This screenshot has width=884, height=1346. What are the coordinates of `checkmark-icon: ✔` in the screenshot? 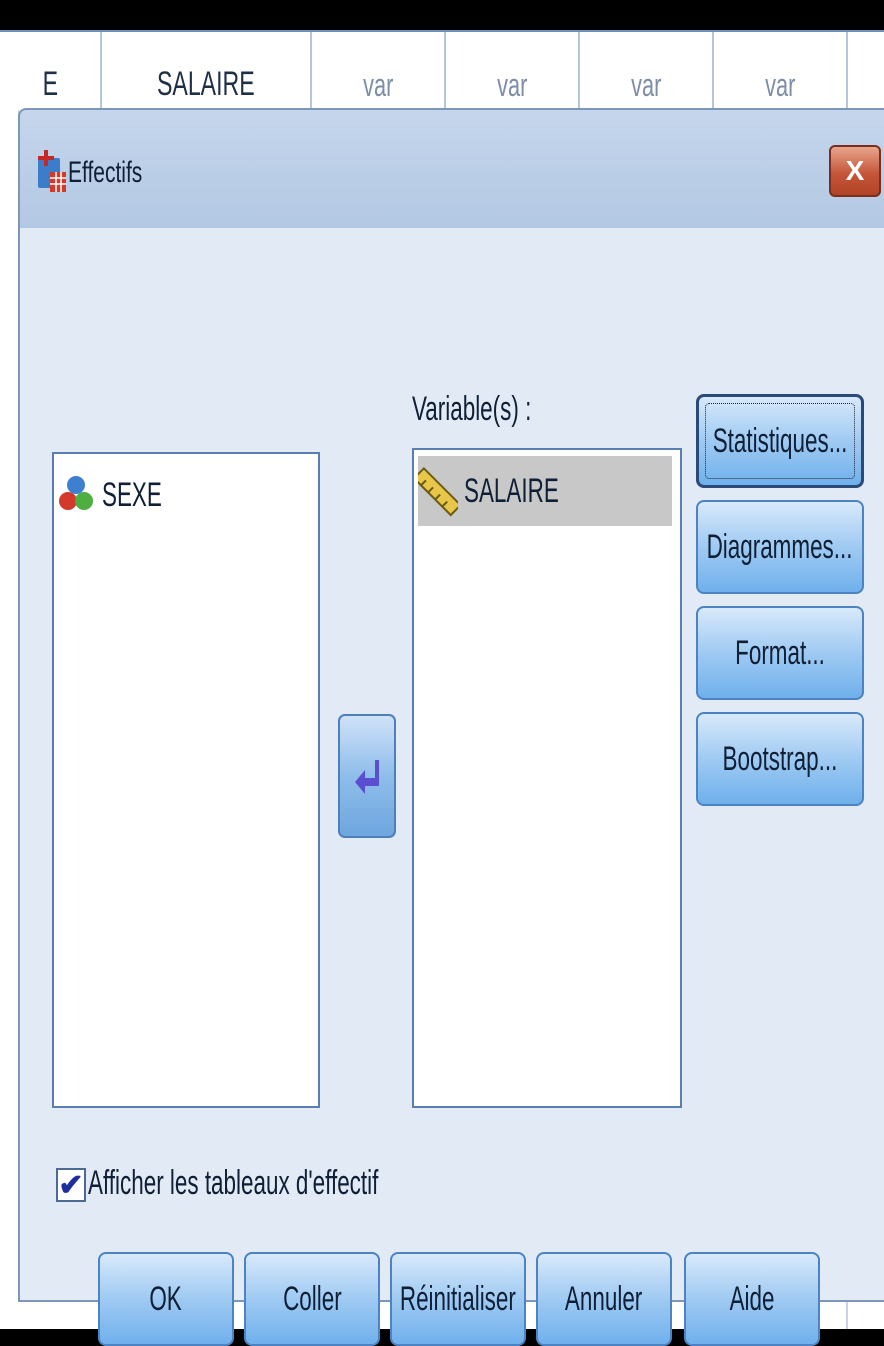 It's located at (71, 1185).